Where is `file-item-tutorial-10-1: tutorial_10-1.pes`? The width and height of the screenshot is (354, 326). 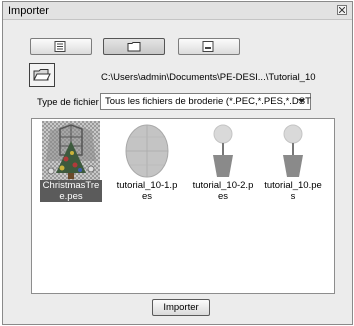
file-item-tutorial-10-1: tutorial_10-1.pes is located at coordinates (147, 161).